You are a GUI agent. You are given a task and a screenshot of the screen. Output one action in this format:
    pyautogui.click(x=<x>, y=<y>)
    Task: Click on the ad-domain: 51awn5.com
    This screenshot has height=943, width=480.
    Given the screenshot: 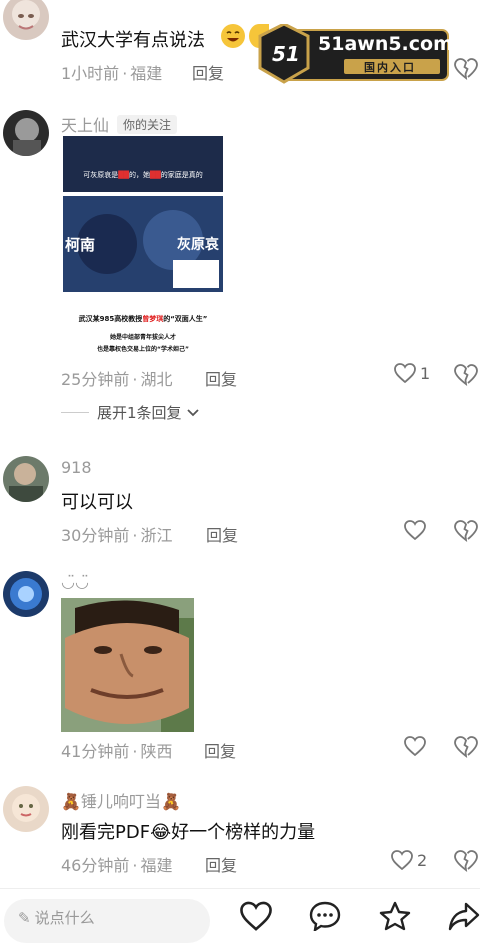 What is the action you would take?
    pyautogui.click(x=385, y=44)
    